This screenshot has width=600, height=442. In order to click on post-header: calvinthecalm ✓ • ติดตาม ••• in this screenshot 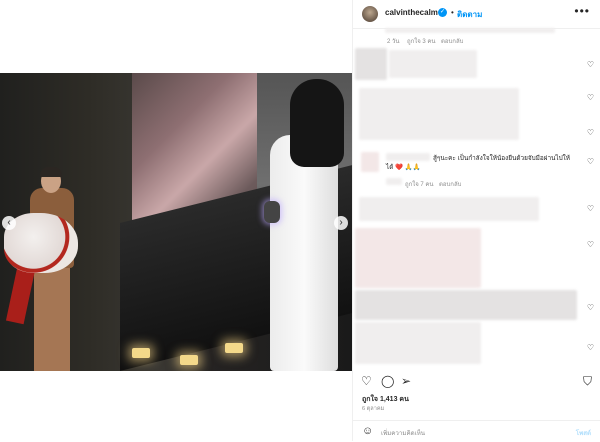, I will do `click(476, 14)`.